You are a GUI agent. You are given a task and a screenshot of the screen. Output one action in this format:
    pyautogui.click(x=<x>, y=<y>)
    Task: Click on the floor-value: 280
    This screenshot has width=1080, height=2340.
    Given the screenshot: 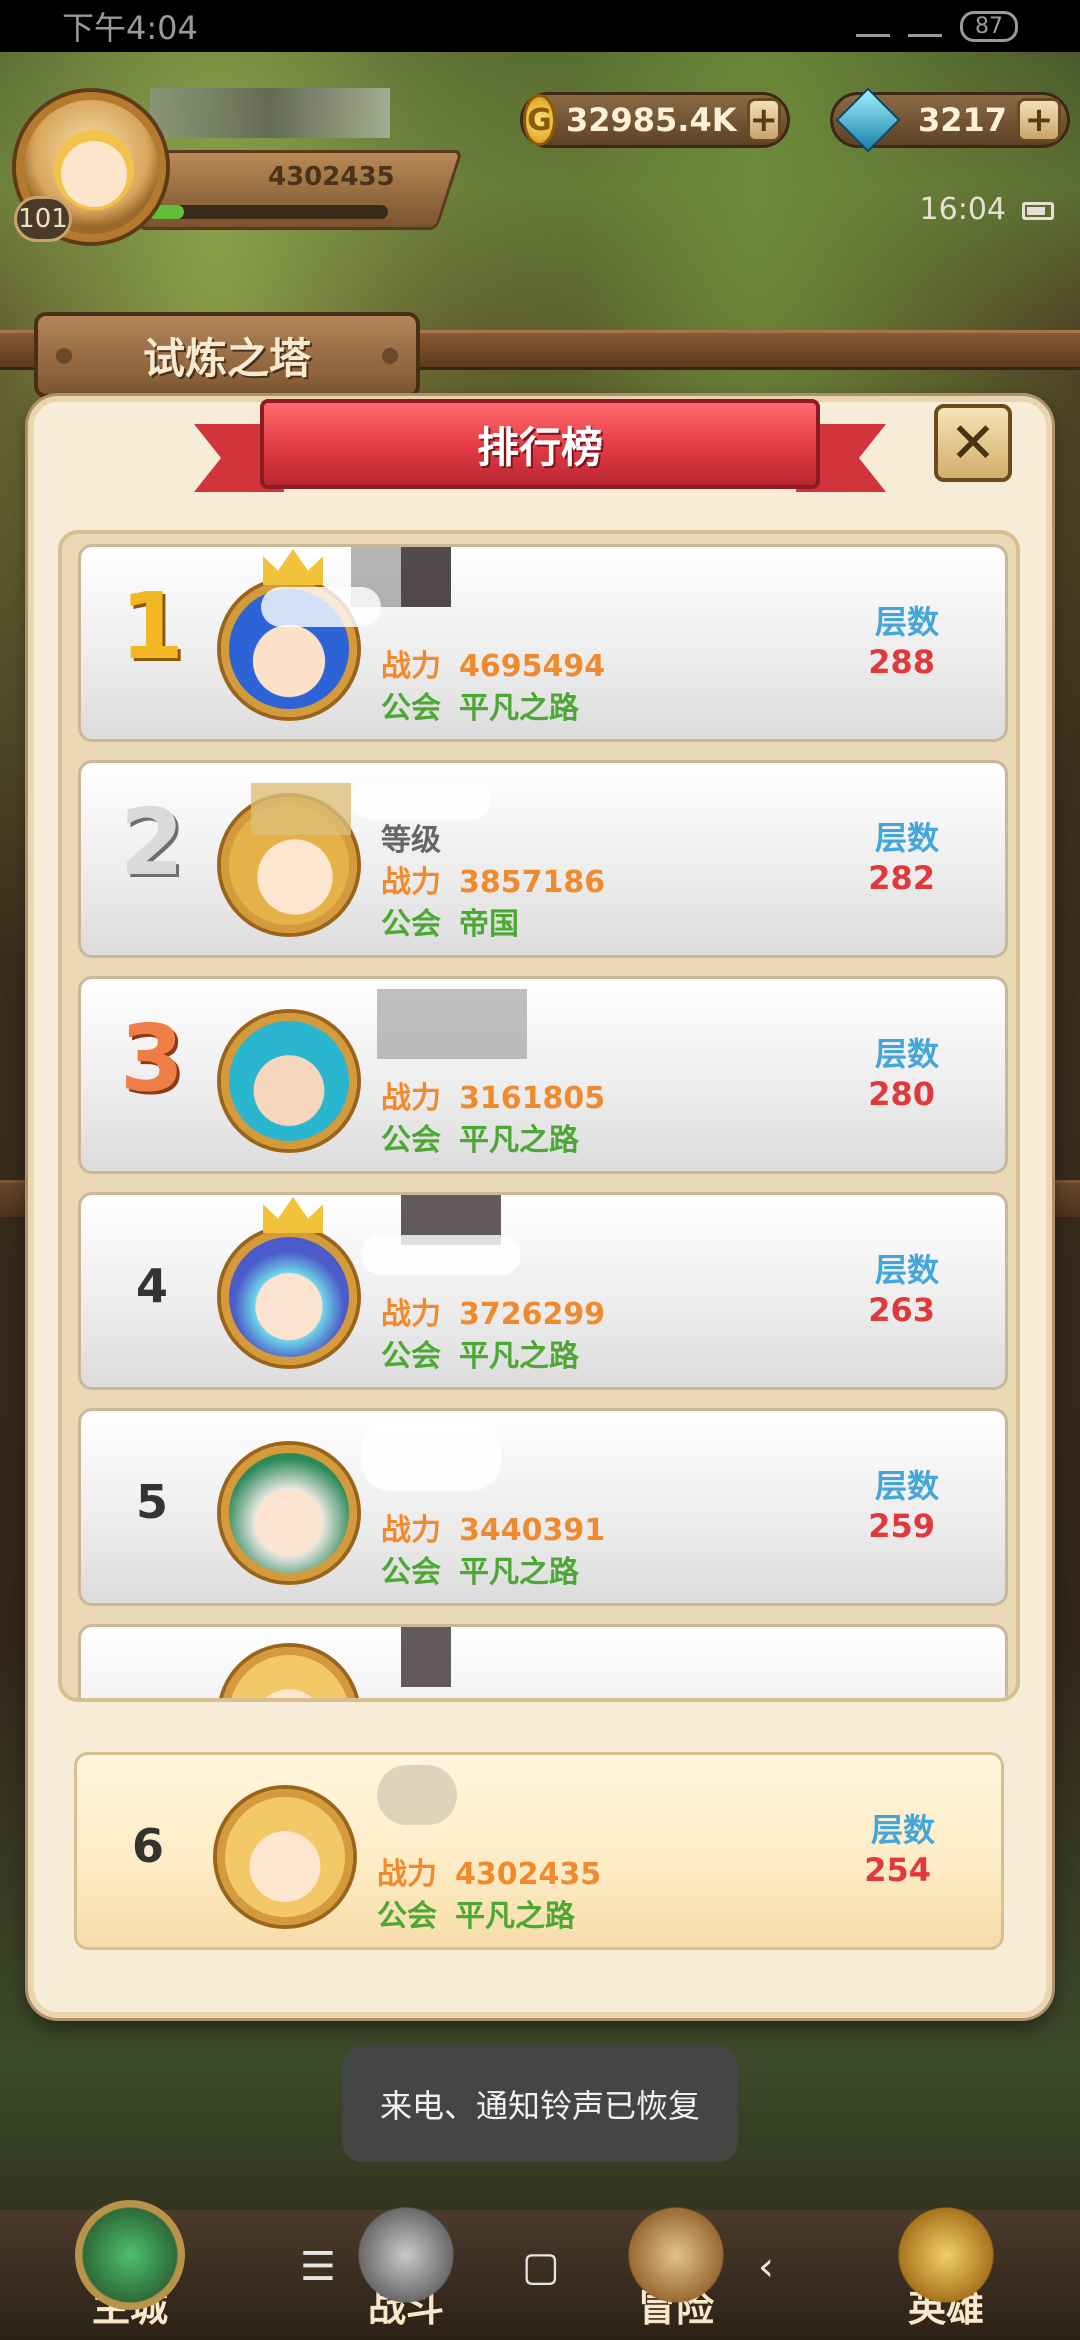 What is the action you would take?
    pyautogui.click(x=901, y=1094)
    